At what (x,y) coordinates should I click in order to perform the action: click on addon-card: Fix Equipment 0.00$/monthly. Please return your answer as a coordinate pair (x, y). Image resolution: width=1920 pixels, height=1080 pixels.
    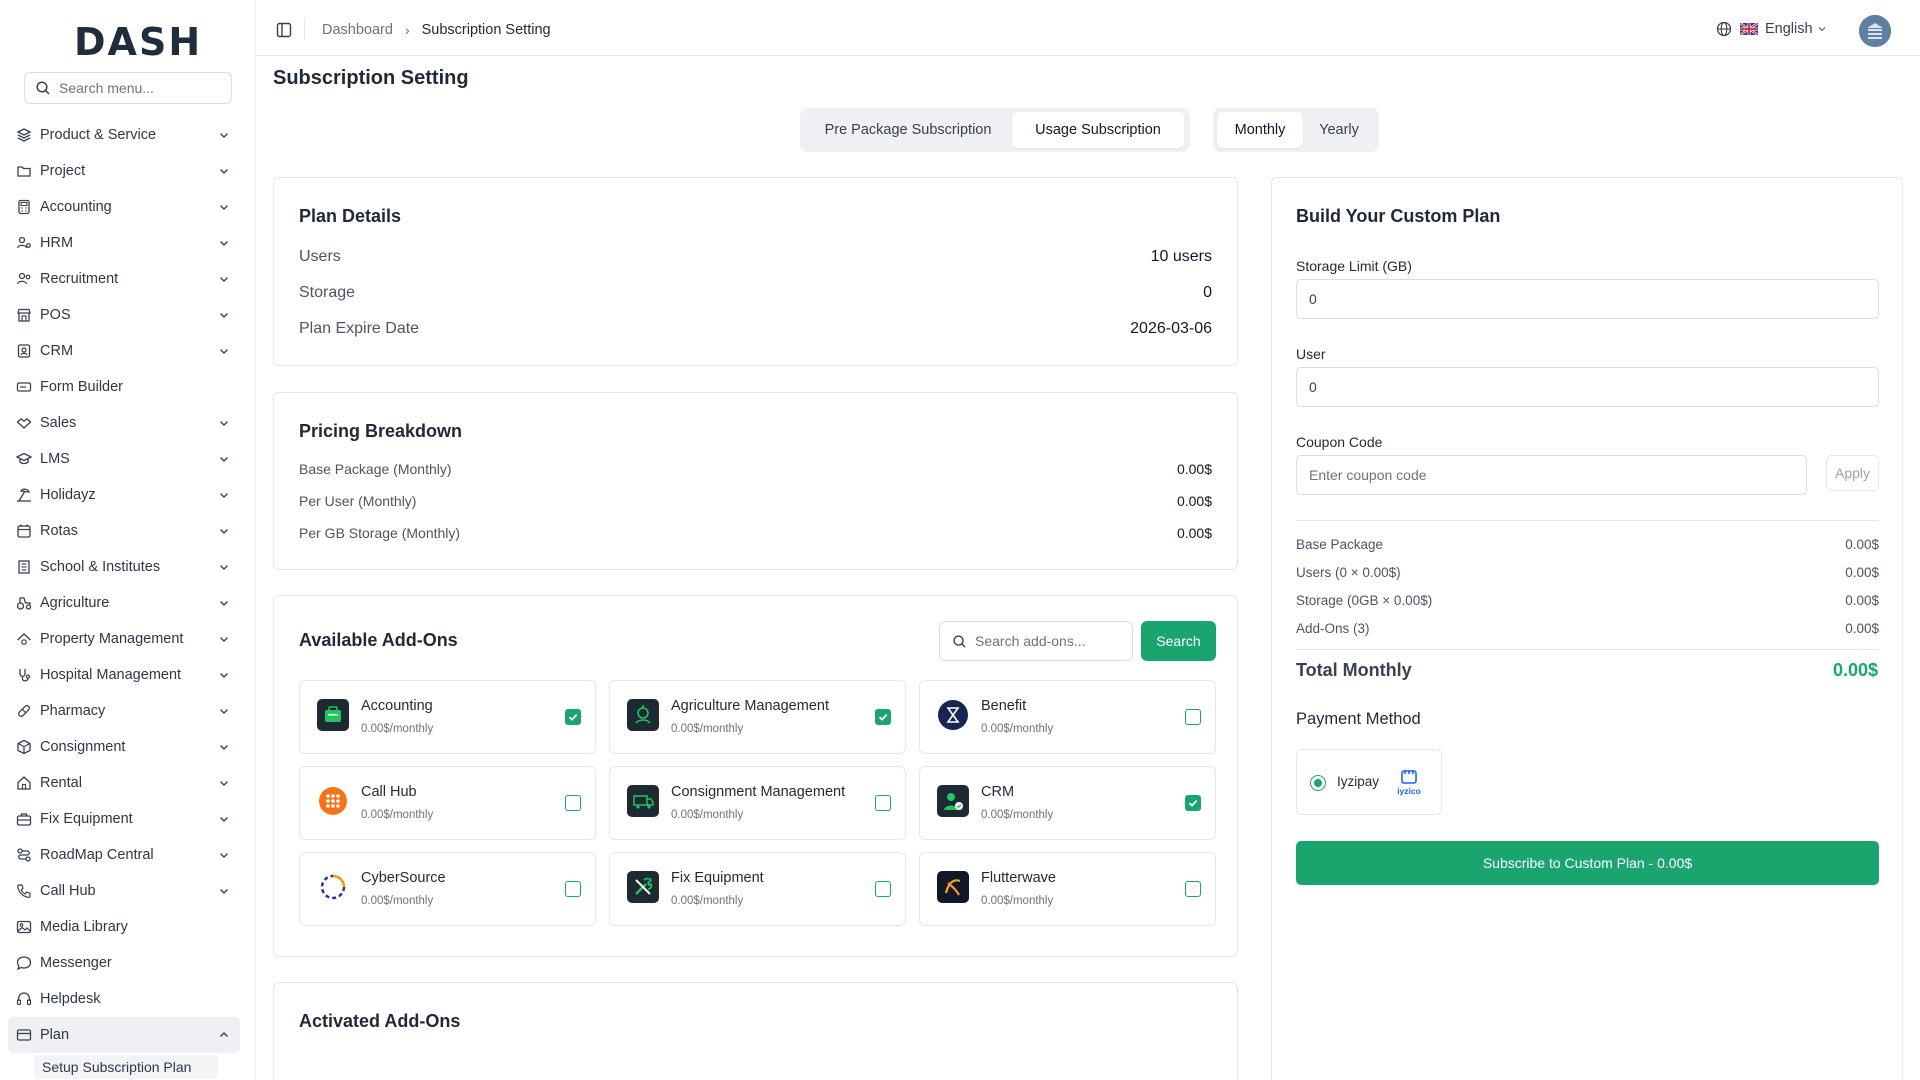
    Looking at the image, I should click on (757, 889).